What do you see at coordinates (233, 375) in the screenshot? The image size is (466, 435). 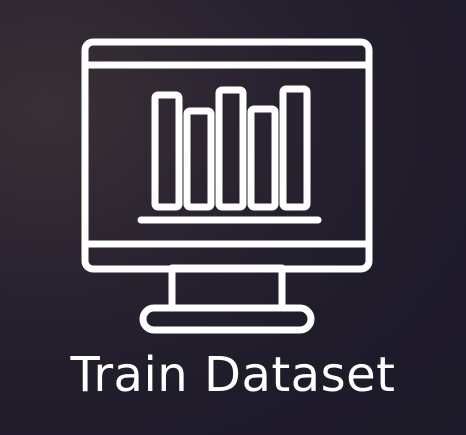 I see `tile-label: Train Dataset` at bounding box center [233, 375].